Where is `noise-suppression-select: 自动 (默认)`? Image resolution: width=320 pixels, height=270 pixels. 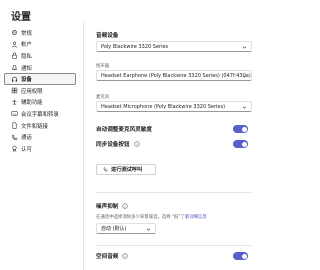
noise-suppression-select: 自动 (默认) is located at coordinates (126, 228).